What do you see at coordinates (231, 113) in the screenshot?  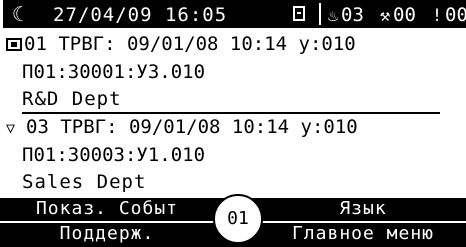 I see `event-divider` at bounding box center [231, 113].